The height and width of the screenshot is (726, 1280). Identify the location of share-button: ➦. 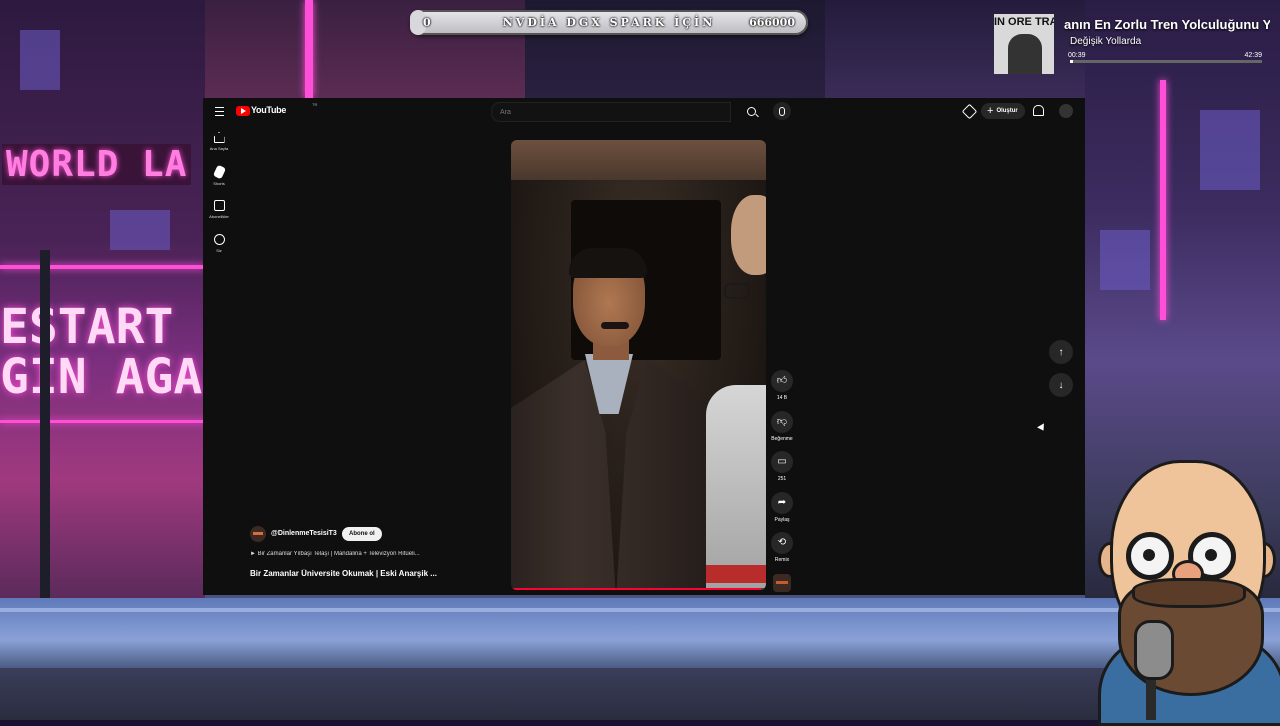
(782, 503).